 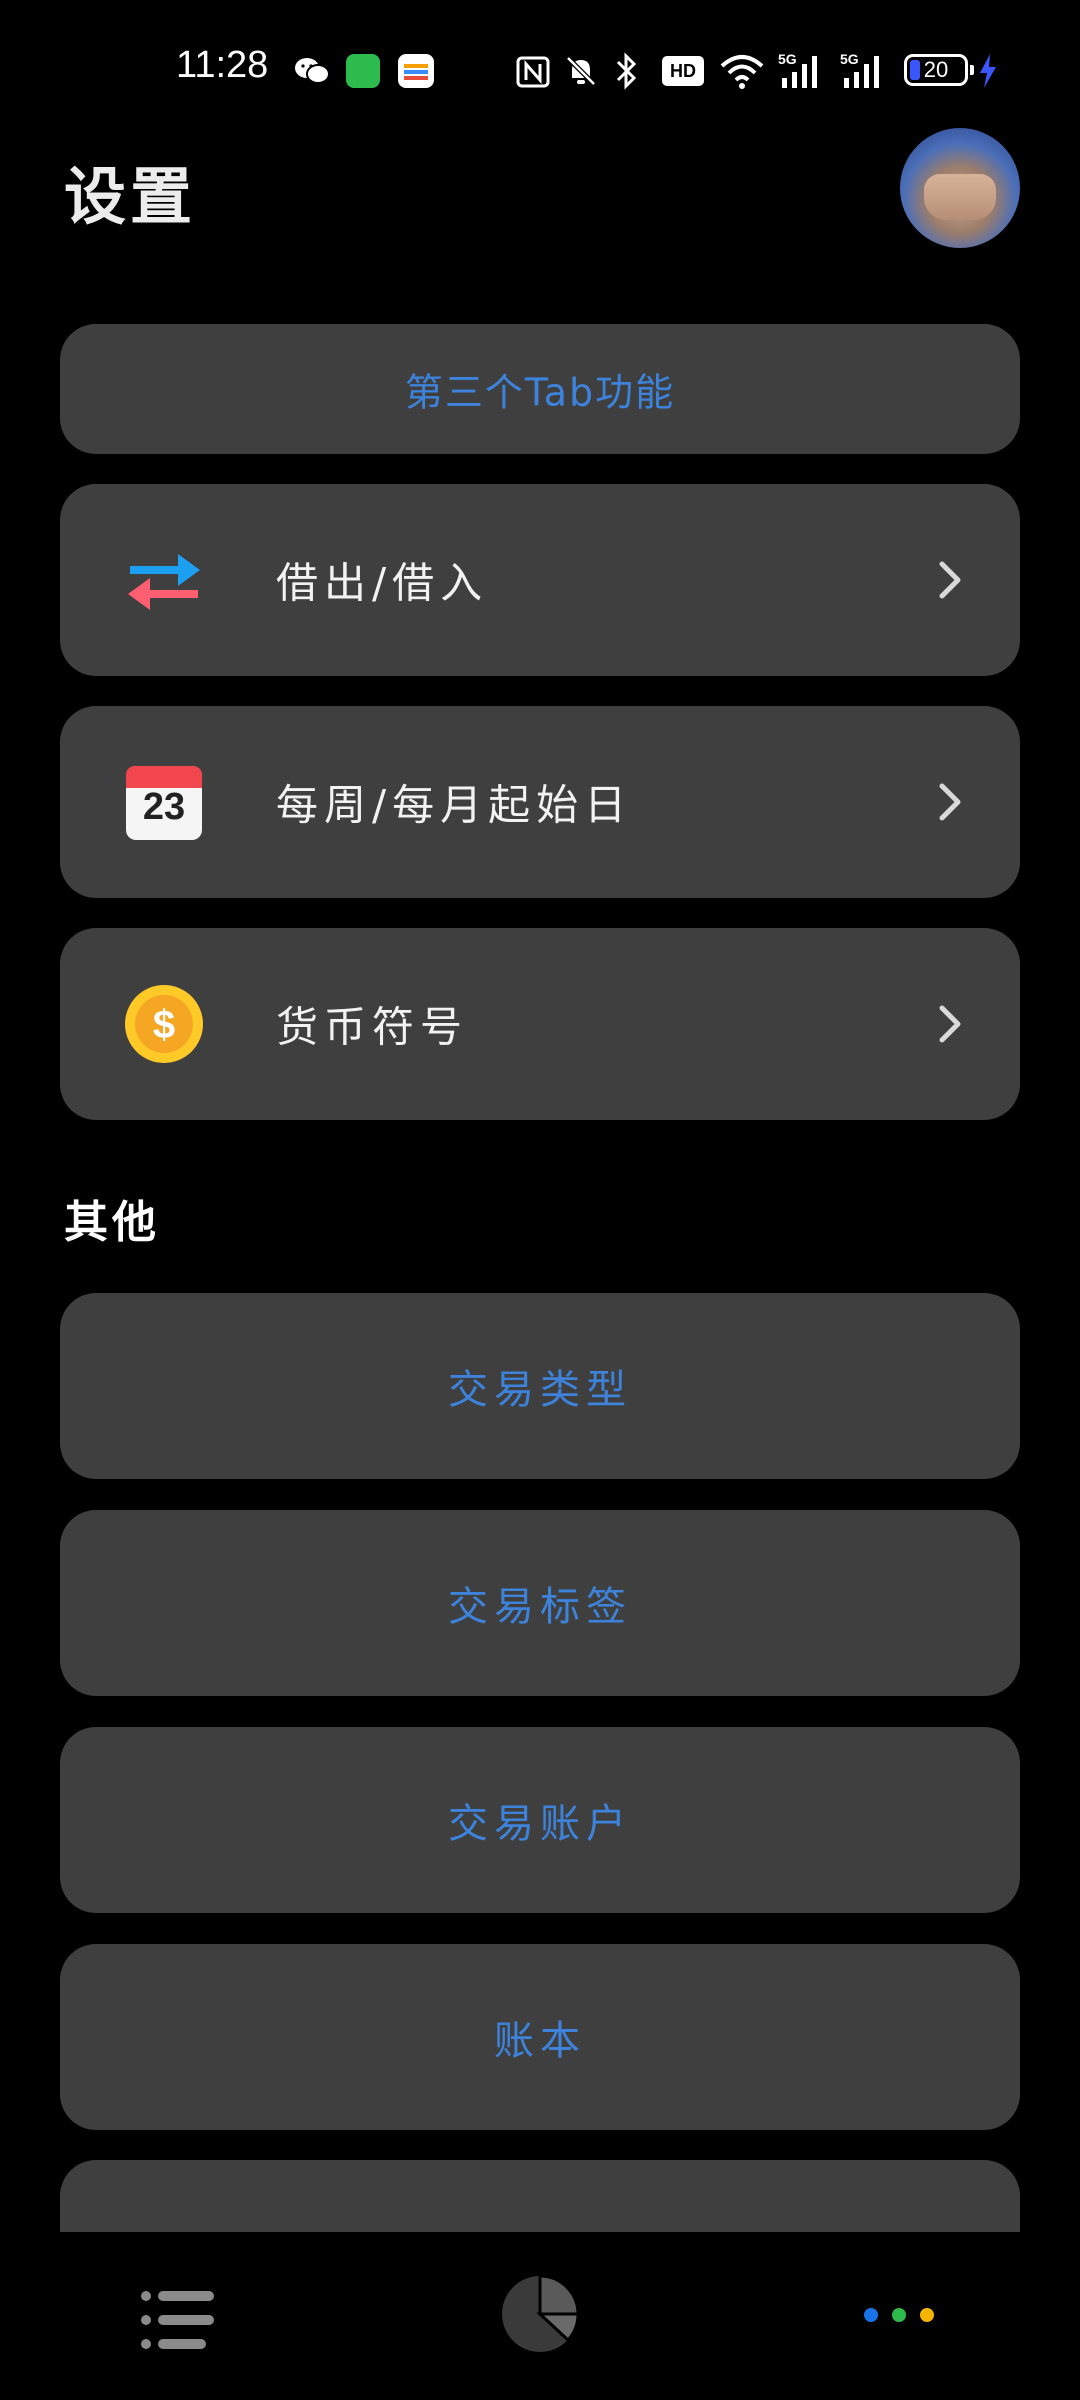 I want to click on wifi-icon, so click(x=742, y=72).